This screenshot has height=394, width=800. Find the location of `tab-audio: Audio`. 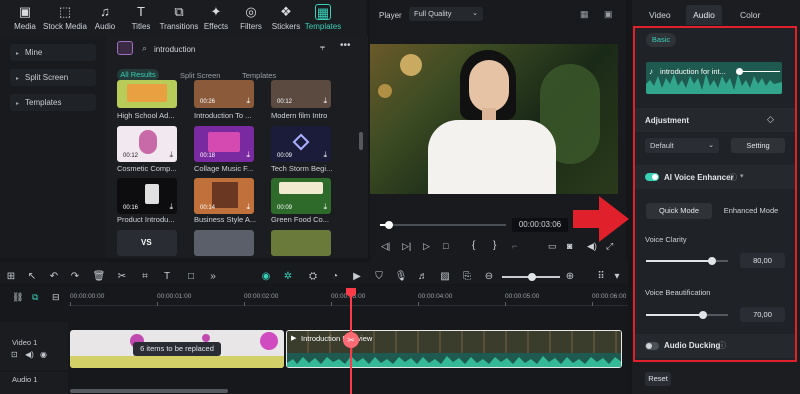

tab-audio: Audio is located at coordinates (704, 15).